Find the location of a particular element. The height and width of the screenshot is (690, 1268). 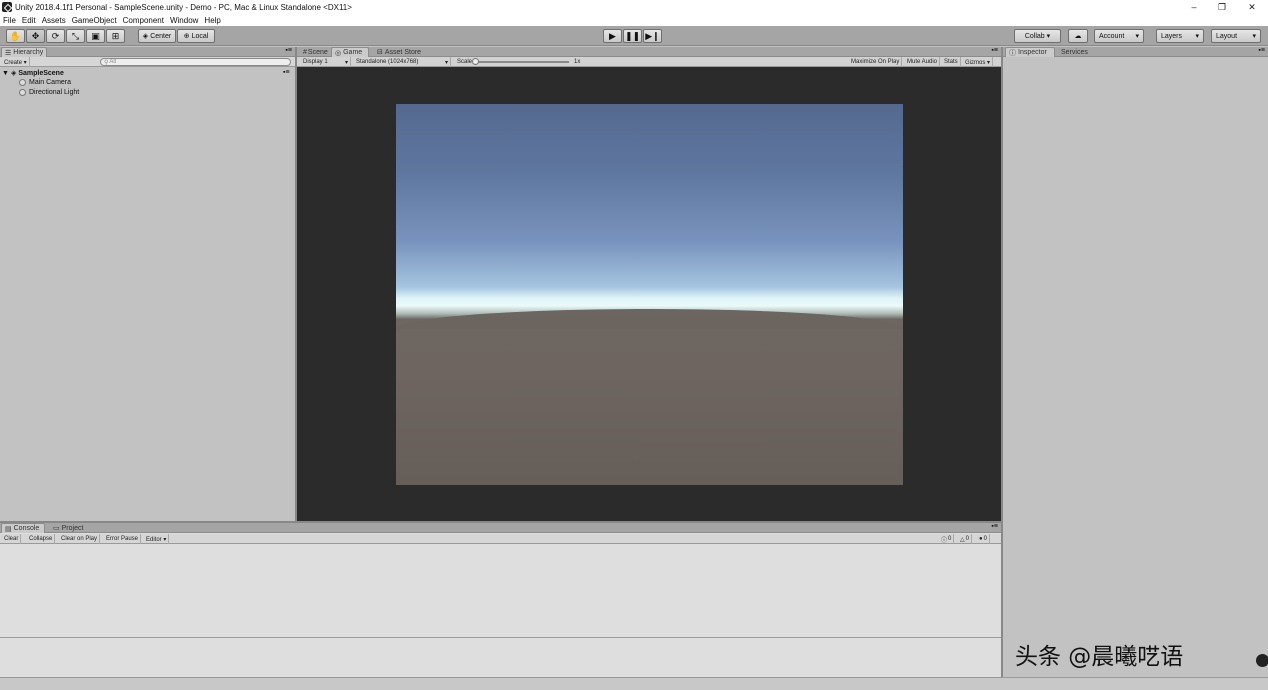

scene-menu-icon: ▪≡ is located at coordinates (286, 72).